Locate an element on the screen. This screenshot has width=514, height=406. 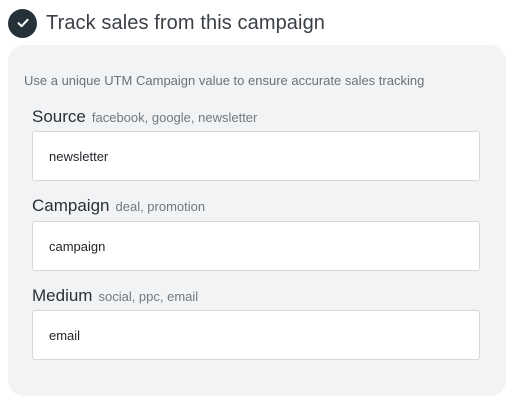
medium-label-row: Medium social, ppc, email is located at coordinates (115, 296).